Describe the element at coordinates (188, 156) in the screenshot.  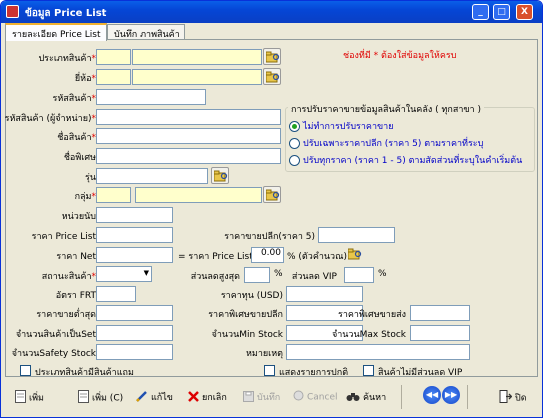
I see `extra-name-field` at that location.